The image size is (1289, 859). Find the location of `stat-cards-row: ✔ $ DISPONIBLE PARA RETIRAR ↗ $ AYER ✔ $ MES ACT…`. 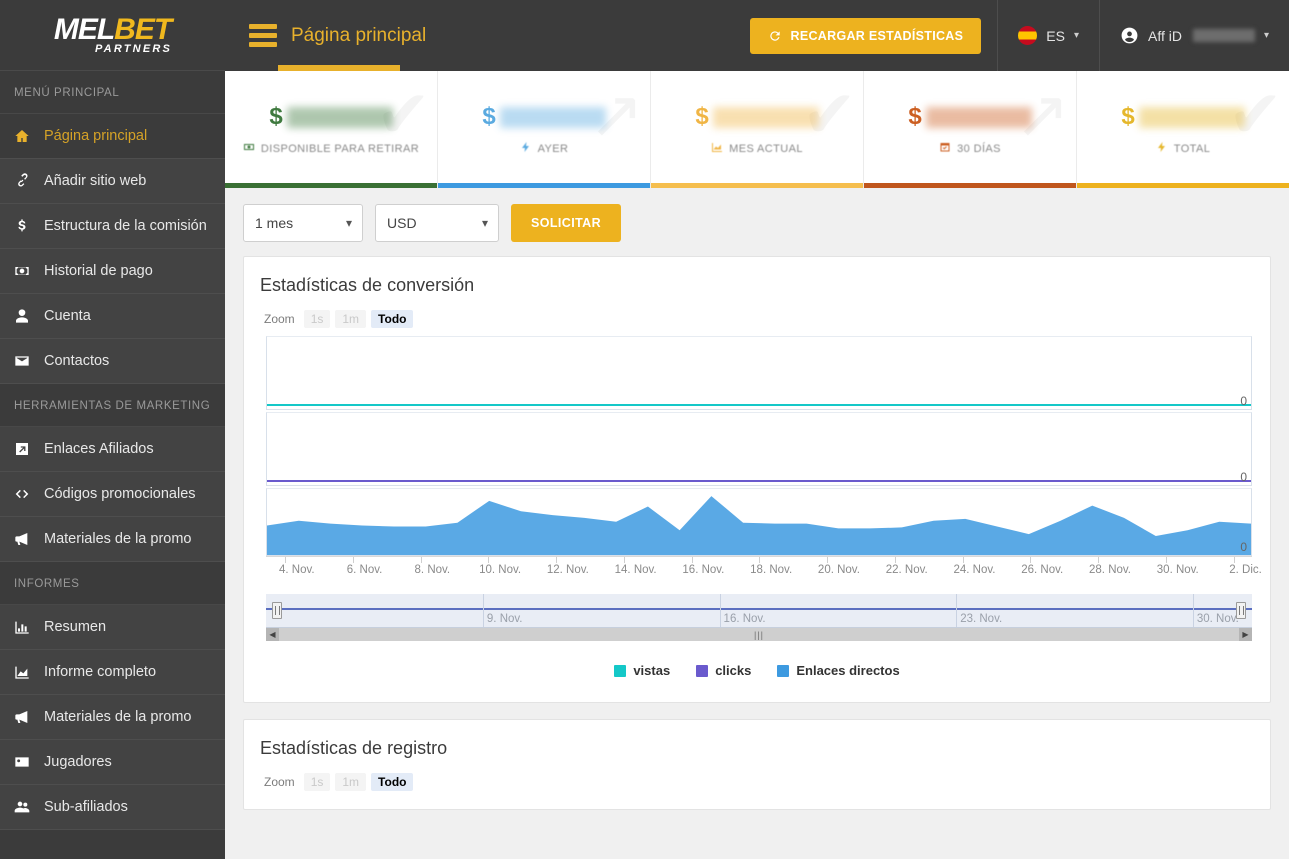

stat-cards-row: ✔ $ DISPONIBLE PARA RETIRAR ↗ $ AYER ✔ $ MES ACT… is located at coordinates (757, 129).